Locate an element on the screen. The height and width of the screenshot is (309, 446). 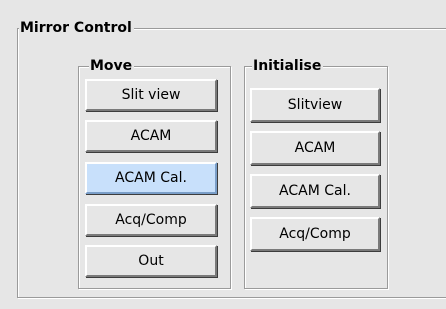
move-group-title: Move is located at coordinates (112, 66).